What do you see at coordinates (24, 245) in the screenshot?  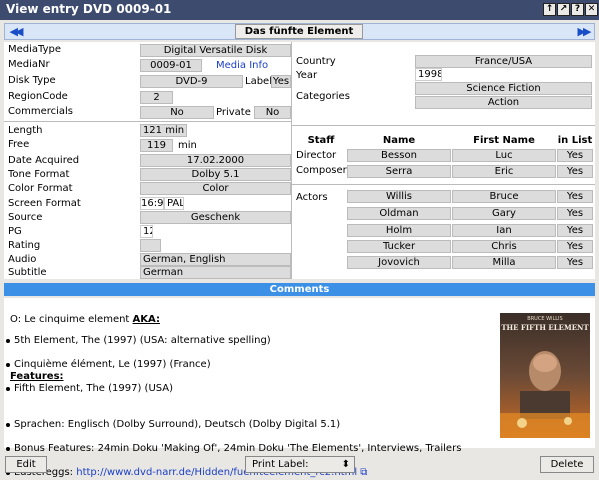 I see `rating-label: Rating` at bounding box center [24, 245].